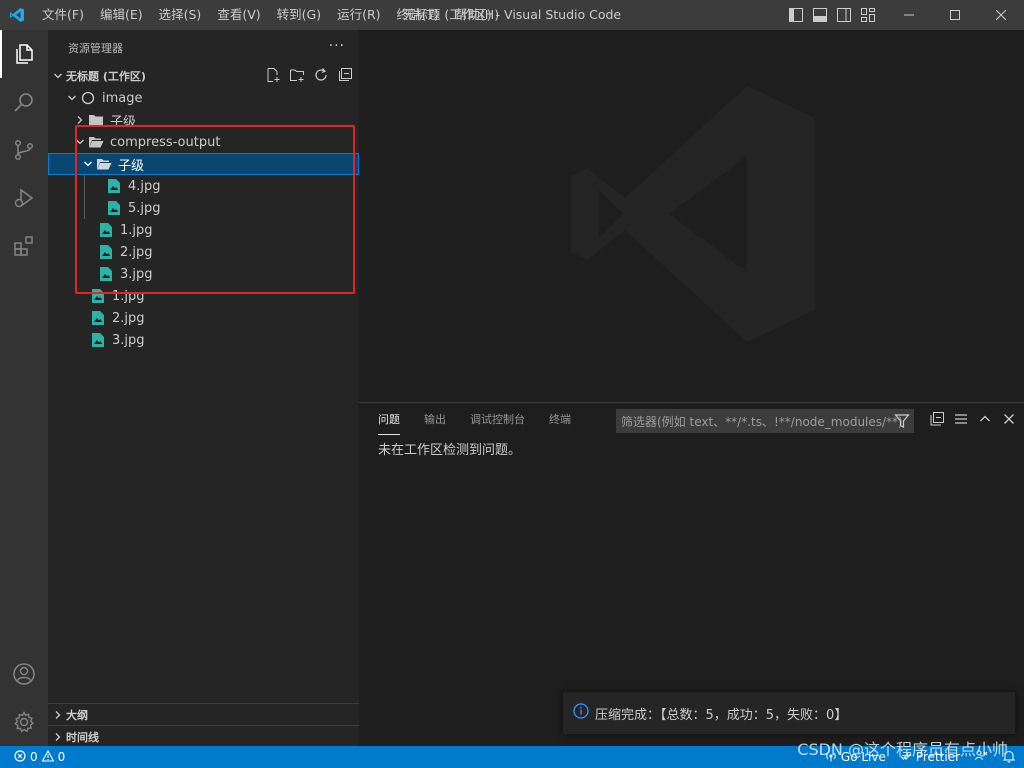 The height and width of the screenshot is (768, 1024). I want to click on run-debug-icon, so click(24, 198).